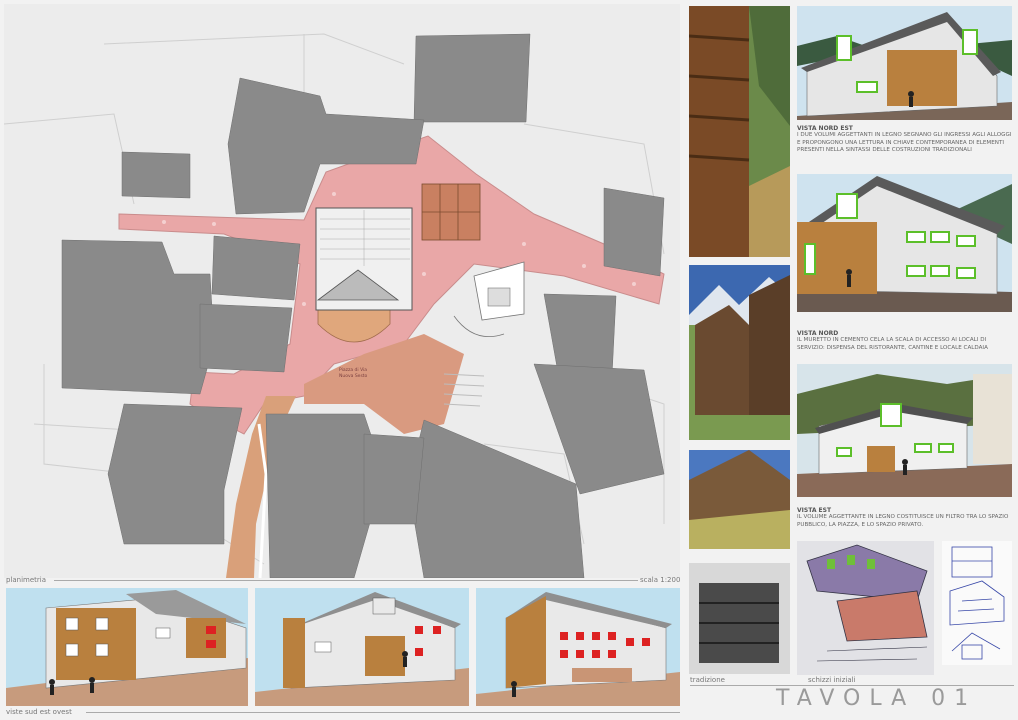 The width and height of the screenshot is (1018, 720). What do you see at coordinates (346, 580) in the screenshot?
I see `plan-rule` at bounding box center [346, 580].